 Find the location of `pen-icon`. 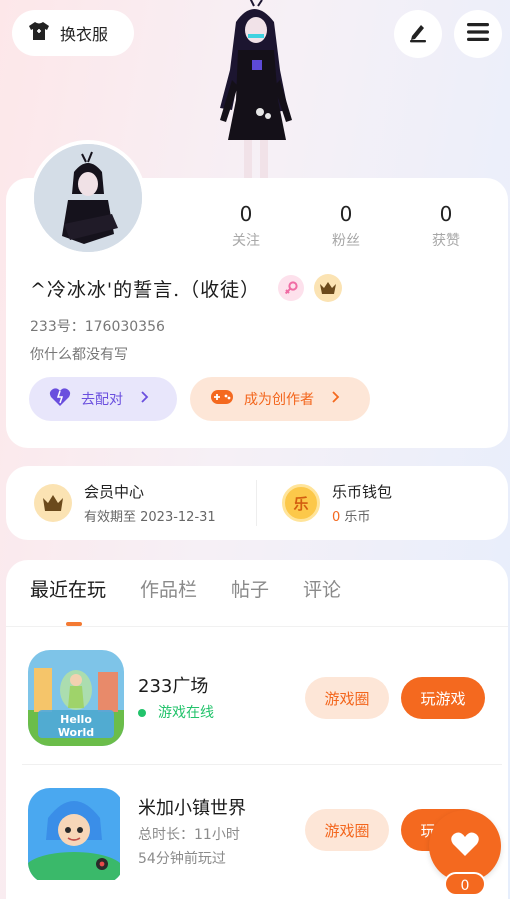

pen-icon is located at coordinates (418, 34).